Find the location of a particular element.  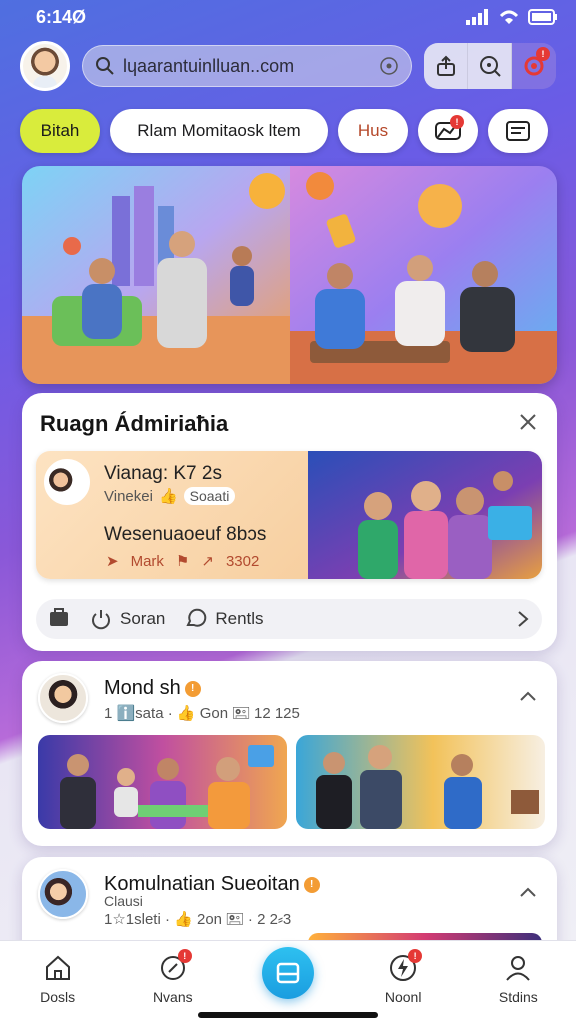

featured-meta-left: Vinekei is located at coordinates (128, 496).